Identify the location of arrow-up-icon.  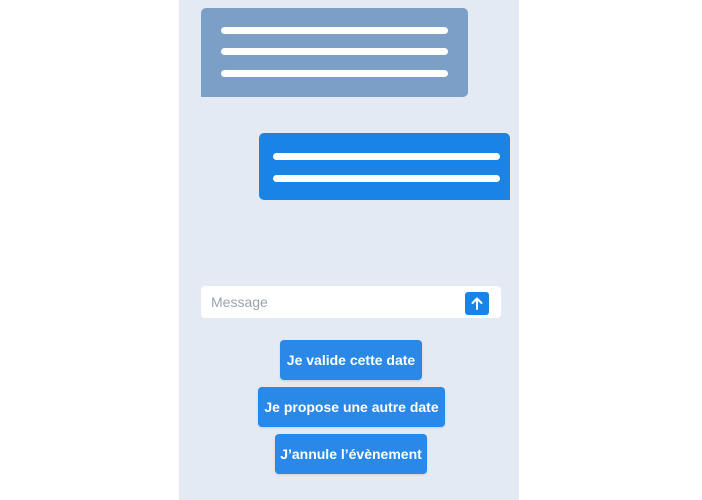
(477, 303).